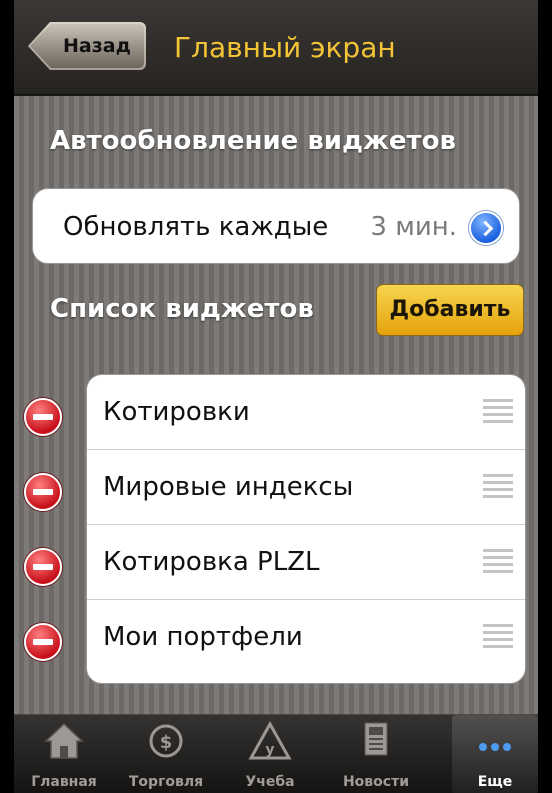 This screenshot has height=793, width=552. Describe the element at coordinates (450, 310) in the screenshot. I see `add-widget-button: Добавить` at that location.